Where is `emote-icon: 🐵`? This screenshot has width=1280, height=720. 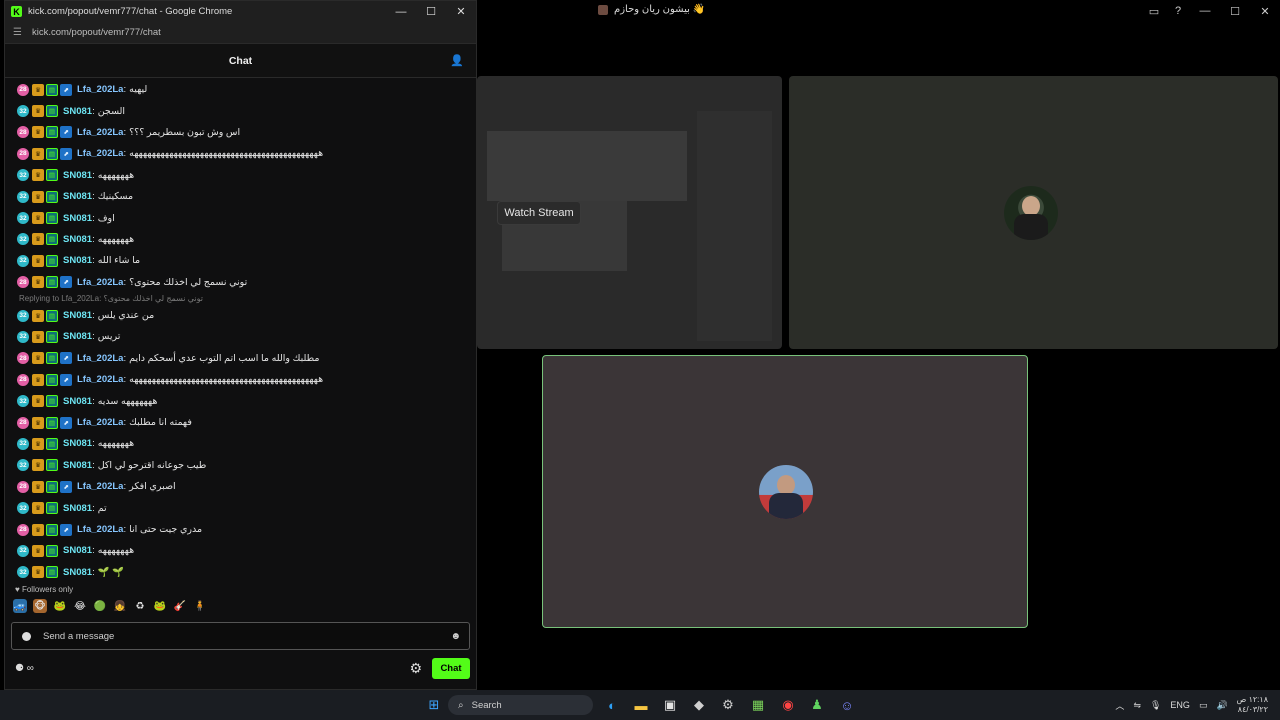 emote-icon: 🐵 is located at coordinates (40, 606).